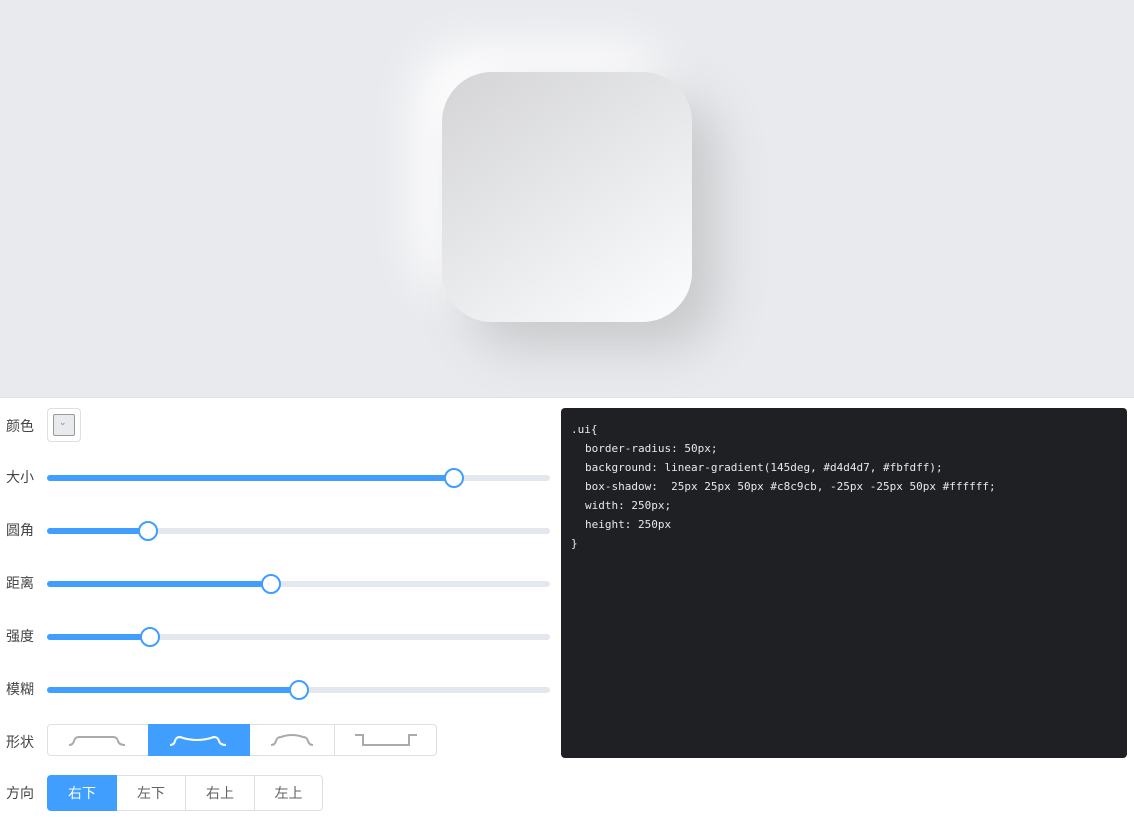 The image size is (1134, 831). What do you see at coordinates (20, 689) in the screenshot?
I see `blur-label: 模糊` at bounding box center [20, 689].